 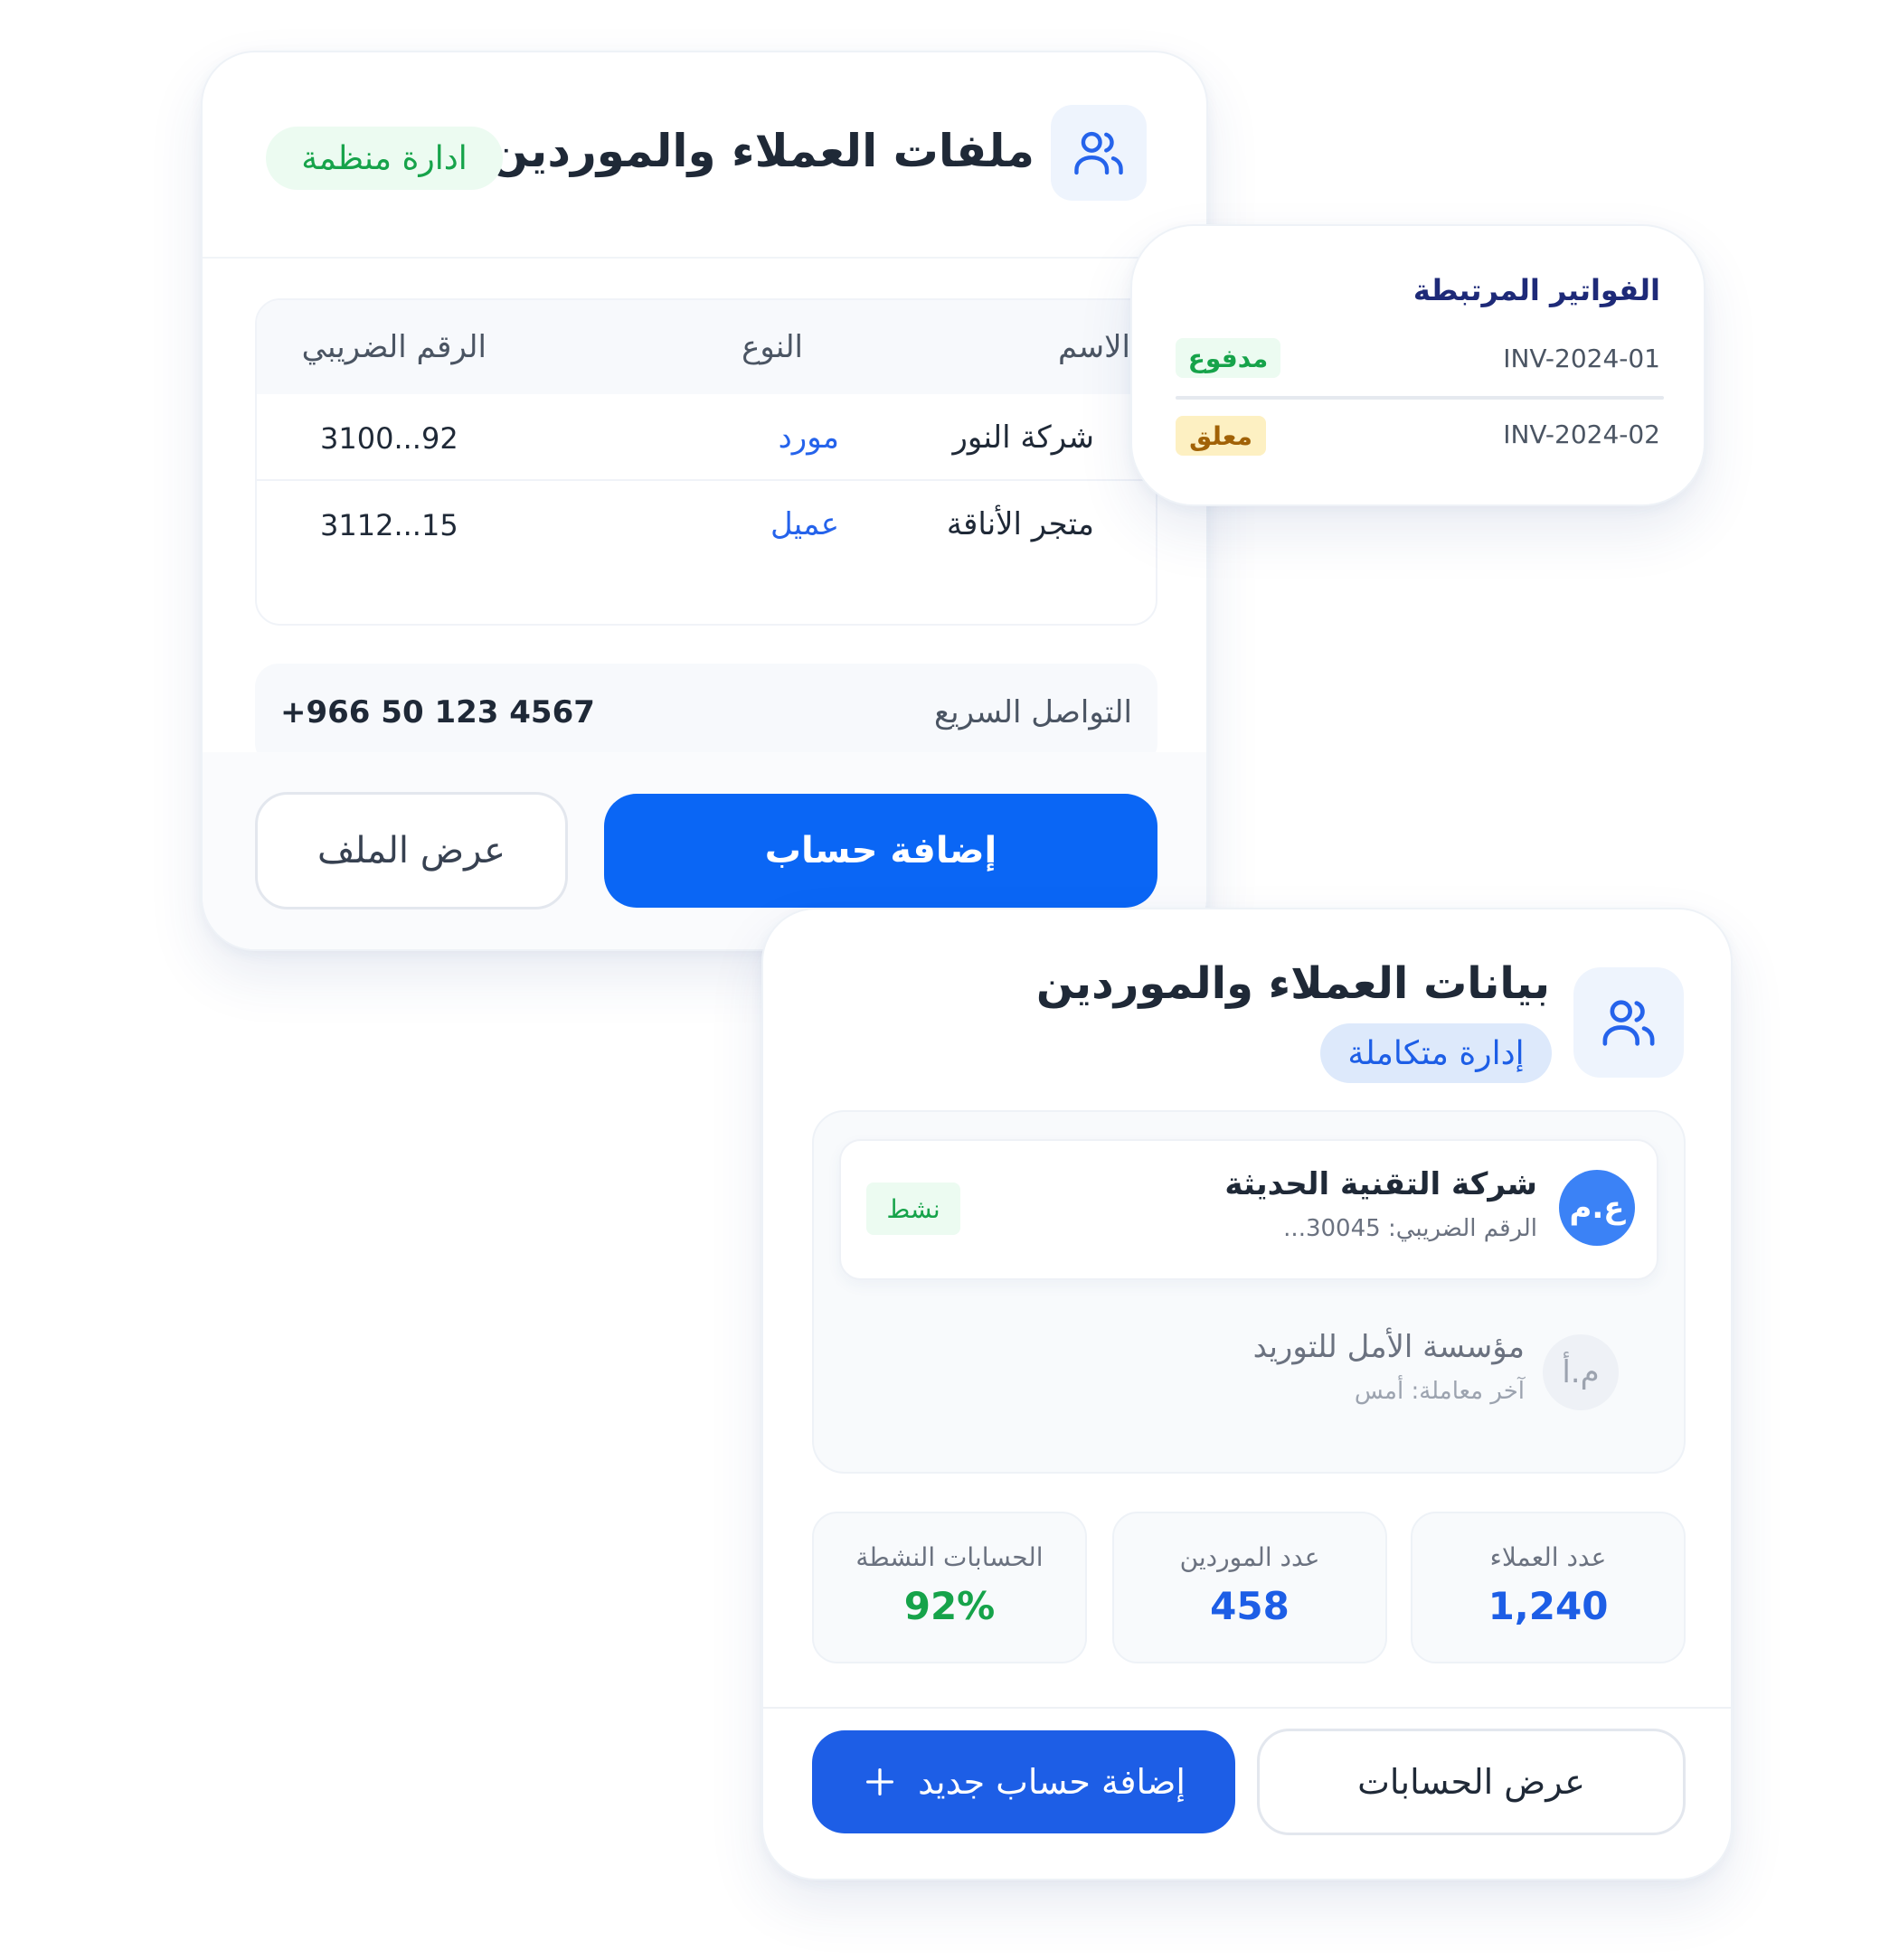 I want to click on invoice-status-pending: معلق, so click(x=1221, y=436).